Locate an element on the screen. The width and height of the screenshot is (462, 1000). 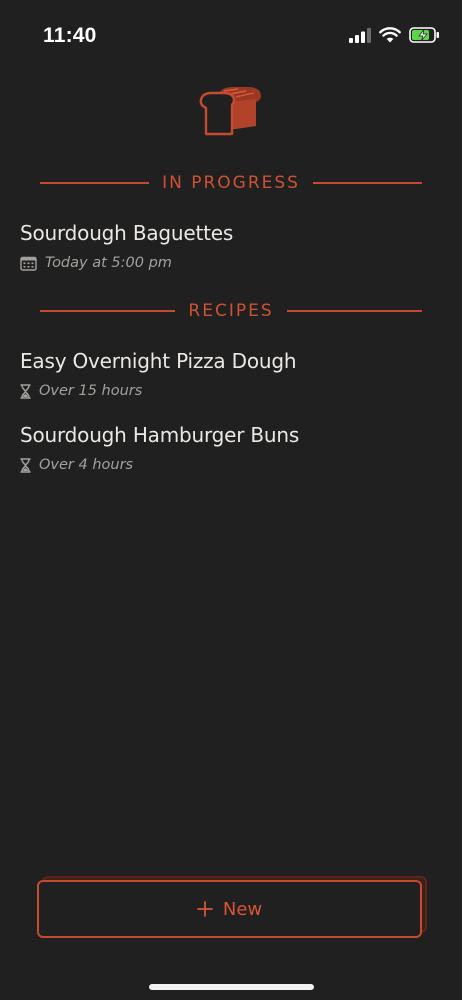
item-meta: Over 4 hours is located at coordinates (230, 465).